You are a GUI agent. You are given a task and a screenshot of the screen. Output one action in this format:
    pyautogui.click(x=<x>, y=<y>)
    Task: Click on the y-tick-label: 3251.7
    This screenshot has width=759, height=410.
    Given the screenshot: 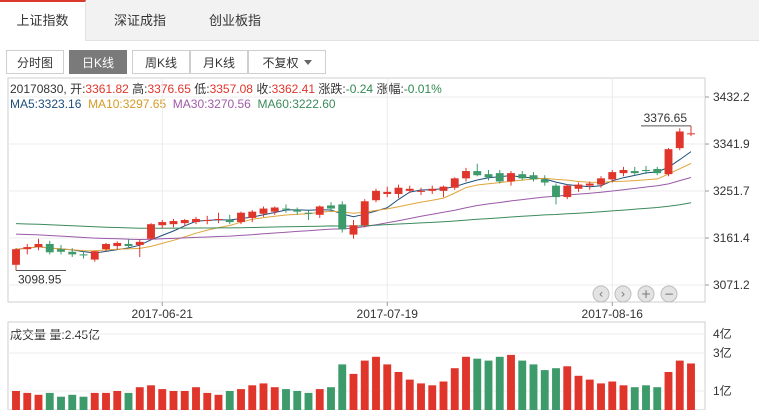 What is the action you would take?
    pyautogui.click(x=731, y=191)
    